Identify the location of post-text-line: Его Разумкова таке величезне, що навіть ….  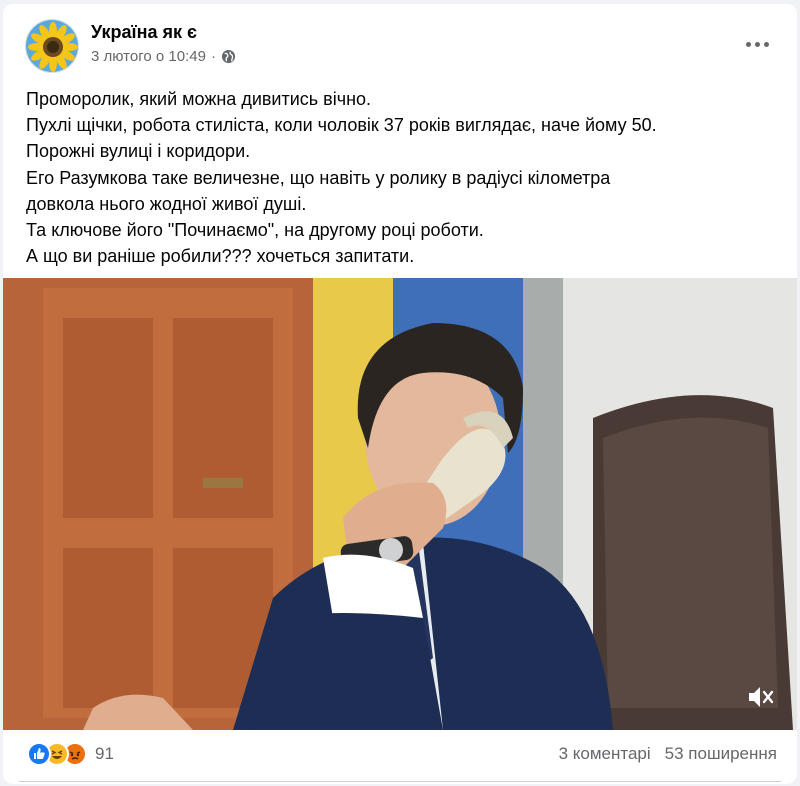
(318, 177).